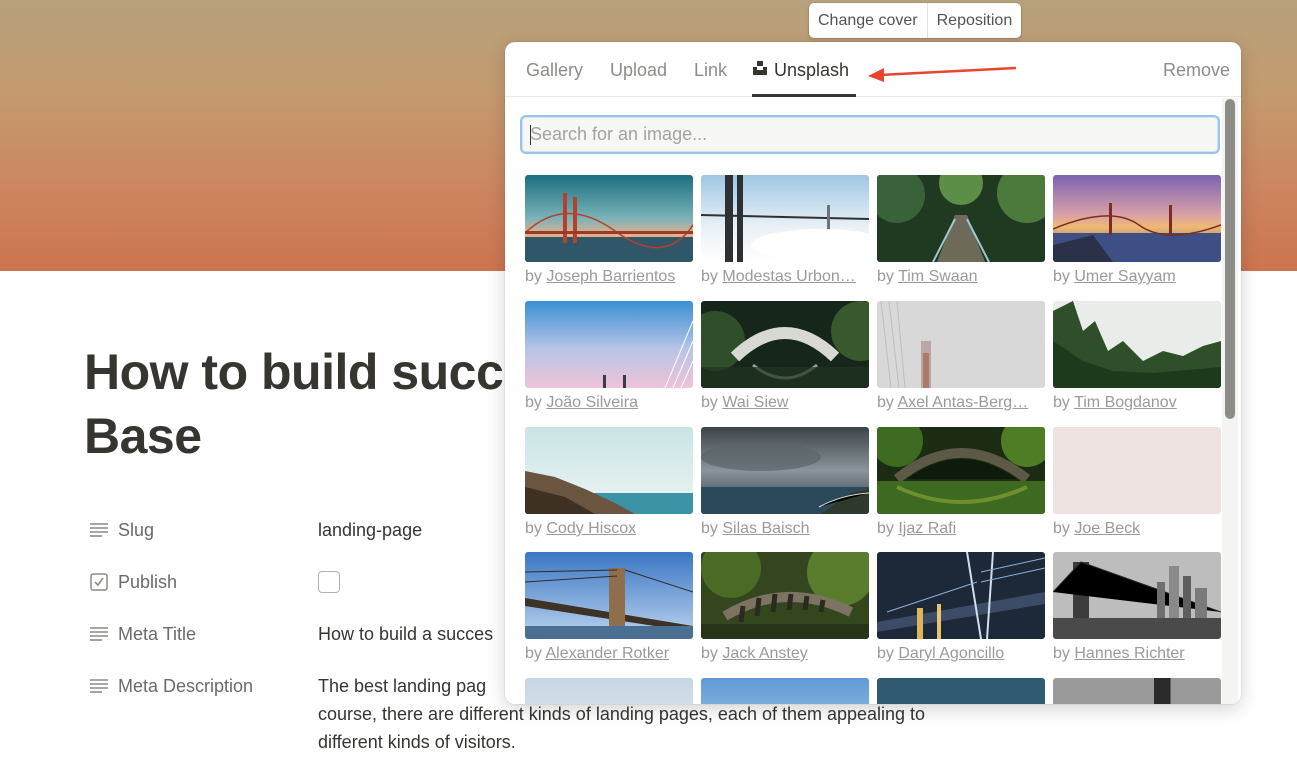  I want to click on image-card: by Tim Swaan, so click(961, 231).